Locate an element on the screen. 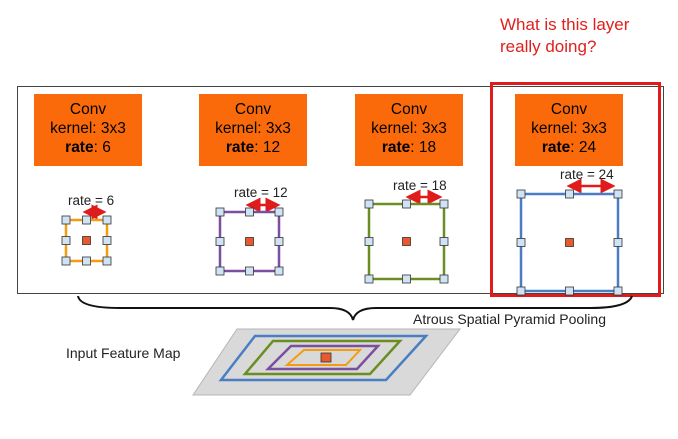 Image resolution: width=678 pixels, height=439 pixels. aspp-brace is located at coordinates (355, 308).